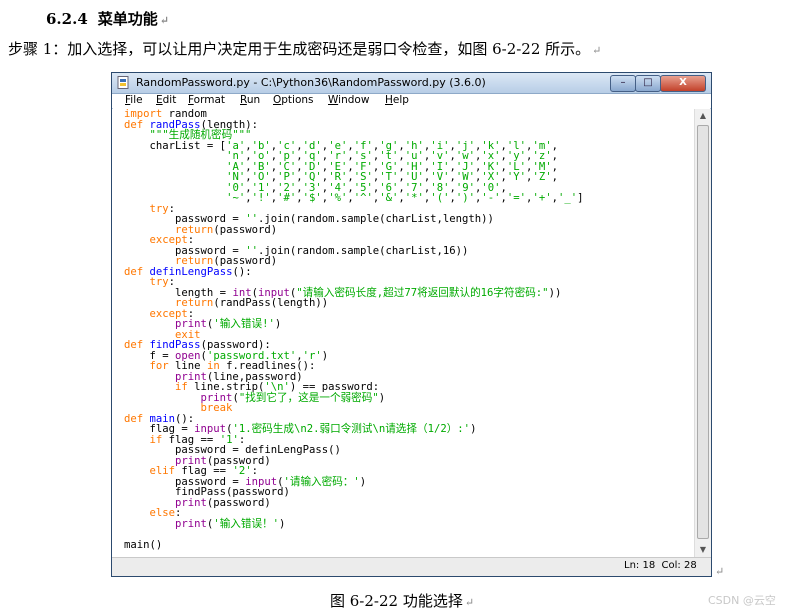  I want to click on python-file-icon, so click(123, 82).